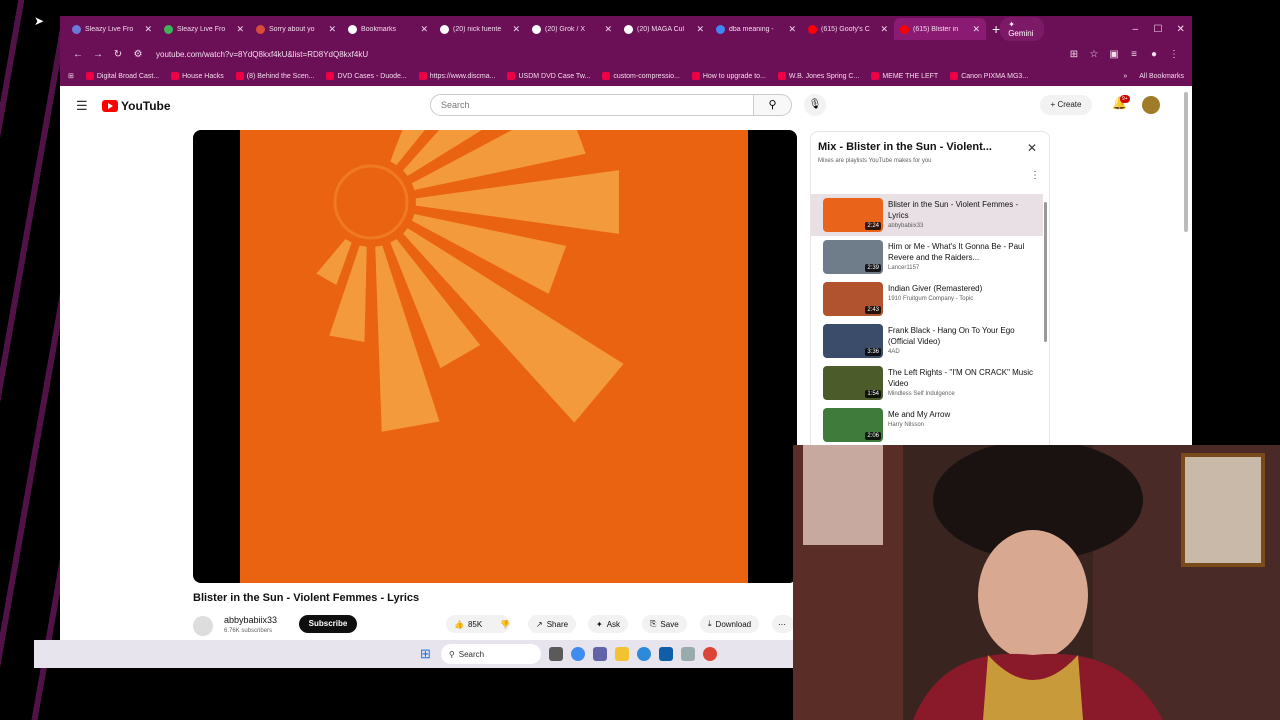  What do you see at coordinates (1151, 105) in the screenshot?
I see `account-avatar` at bounding box center [1151, 105].